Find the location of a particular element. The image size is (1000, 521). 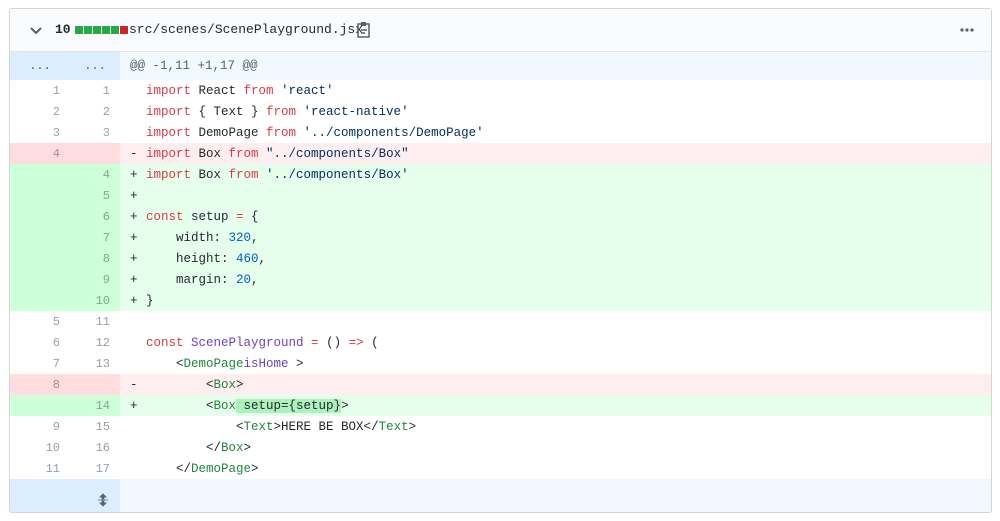

code-line: </DemoPage> is located at coordinates (555, 468).